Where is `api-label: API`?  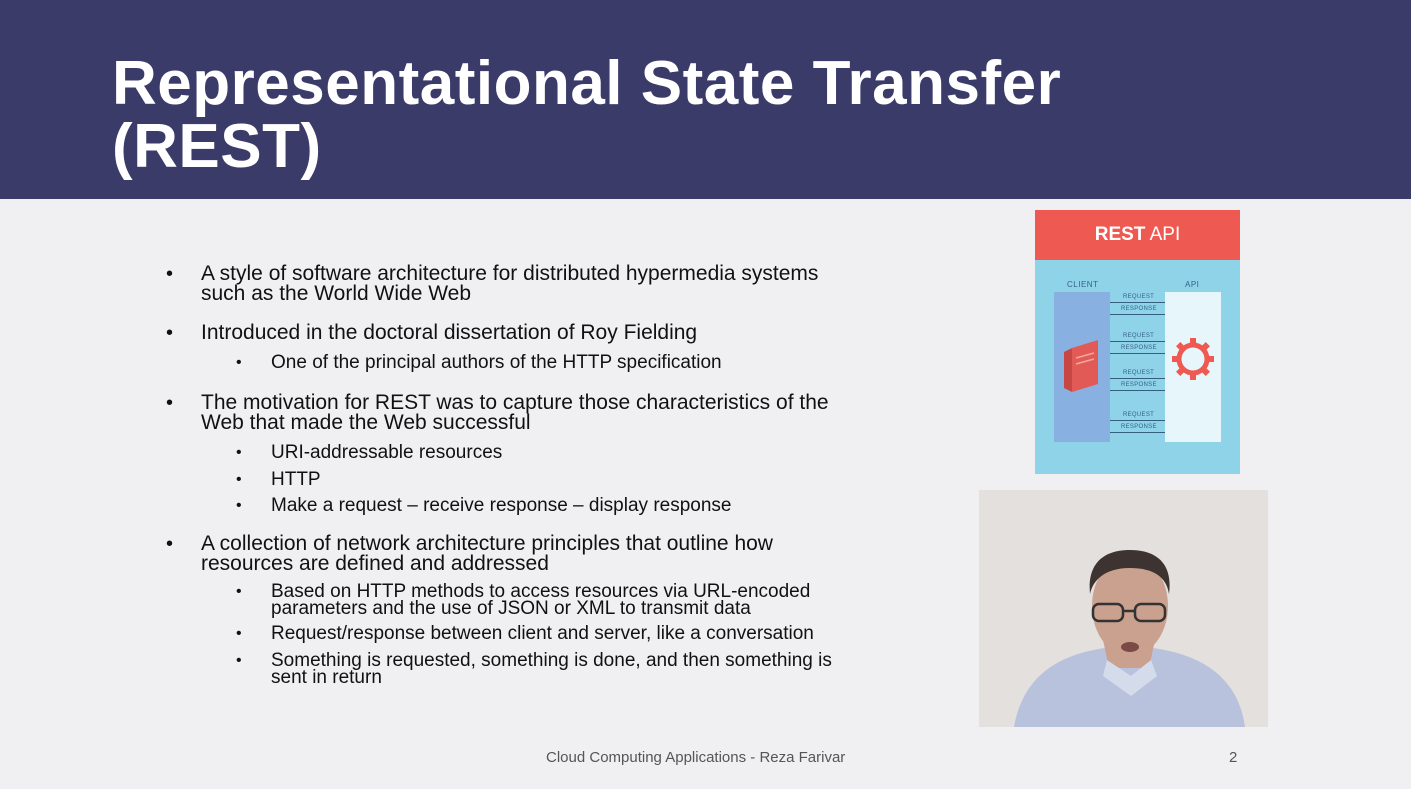 api-label: API is located at coordinates (1192, 284).